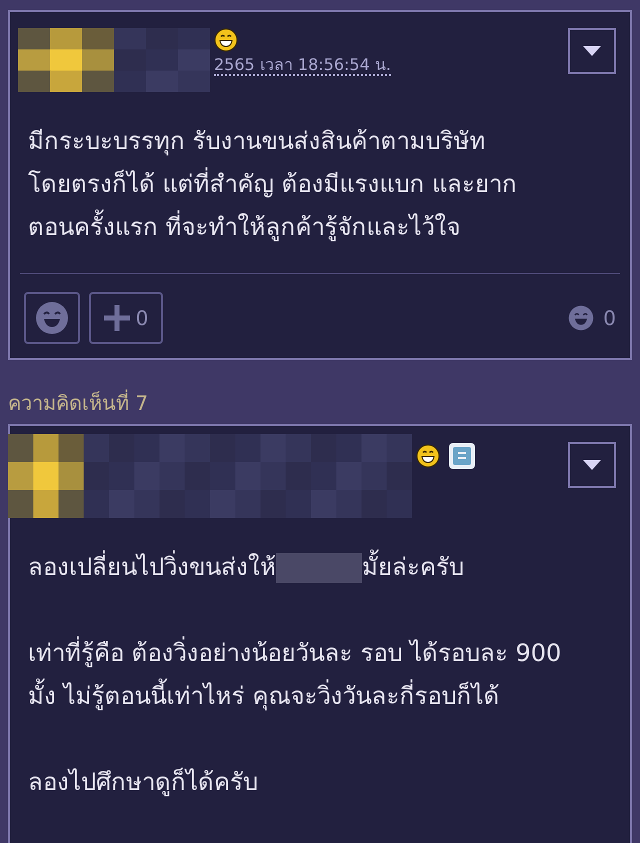 The width and height of the screenshot is (640, 843). I want to click on comment-text: มีกระบะบรรทุก รับงานขนส่งสินค้าตามบริษัท โดยตรงก็ได้ แต่ที่สำคัญ ต้องมีแรงแบก และยาก ตอนครั้งแรก ที่จะทำให้ลูกค้ารู้จักและไว้ใจ, so click(273, 185).